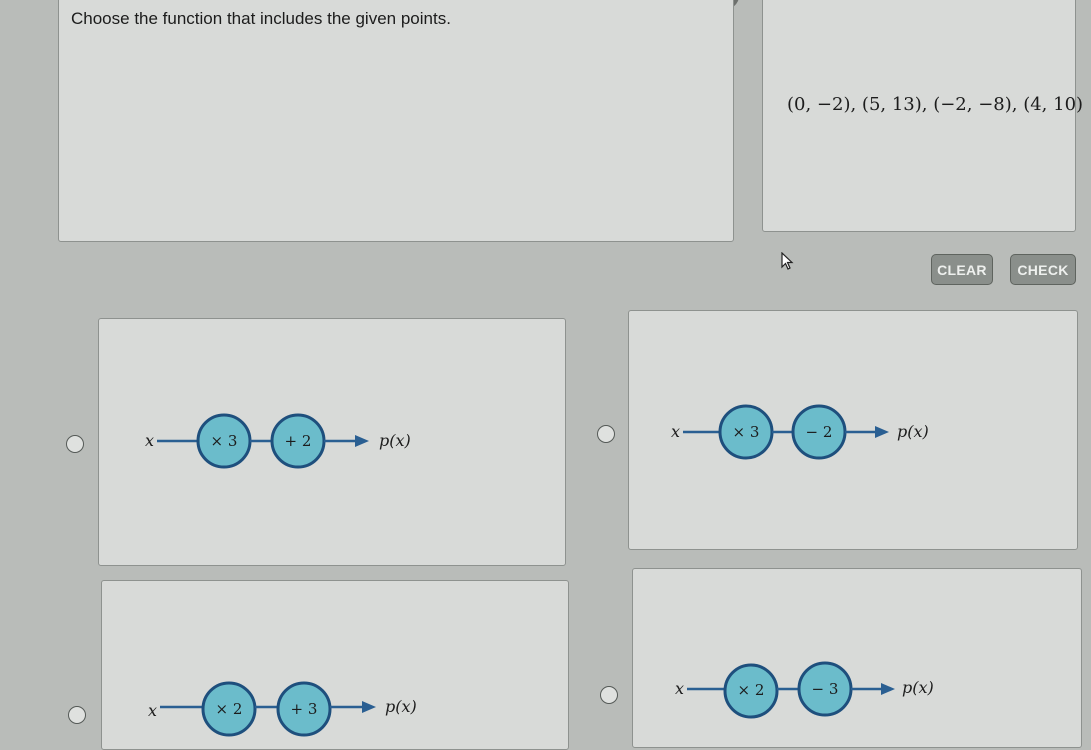 Image resolution: width=1091 pixels, height=750 pixels. I want to click on step-2-label: − 3, so click(825, 689).